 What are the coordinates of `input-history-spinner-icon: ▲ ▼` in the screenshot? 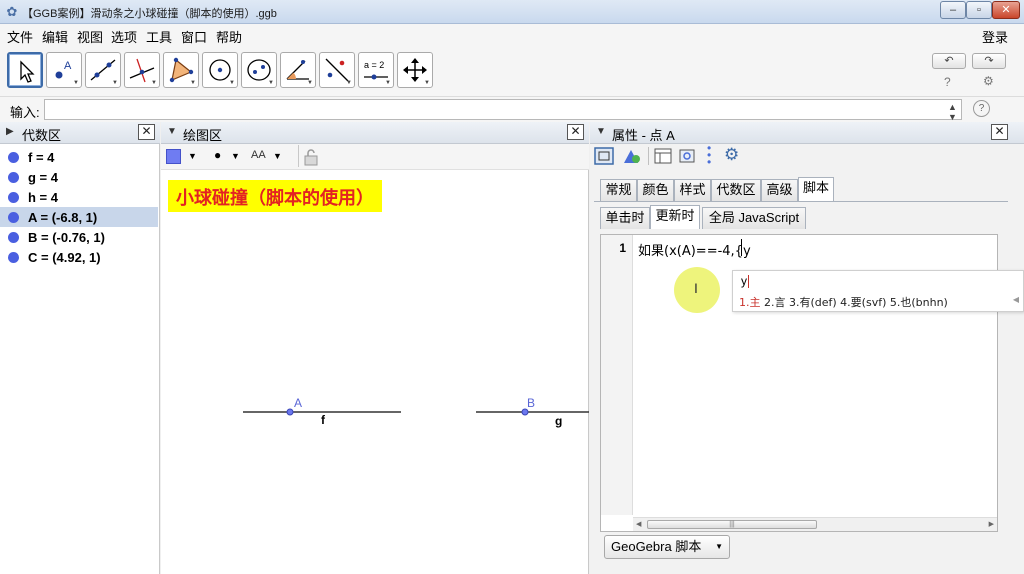 It's located at (952, 112).